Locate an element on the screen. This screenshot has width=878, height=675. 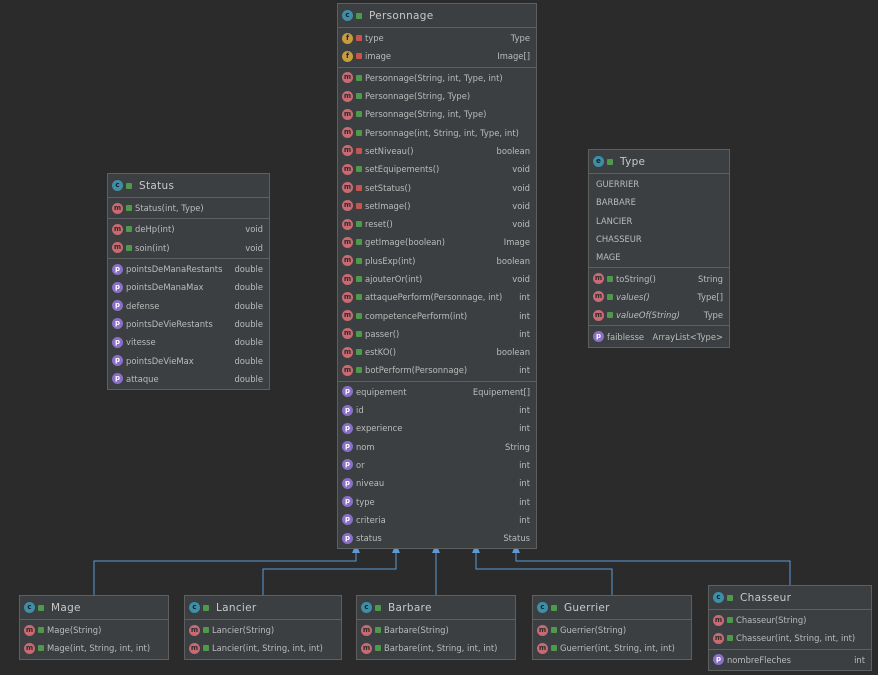
method-row: m Lancier(String) is located at coordinates (263, 630).